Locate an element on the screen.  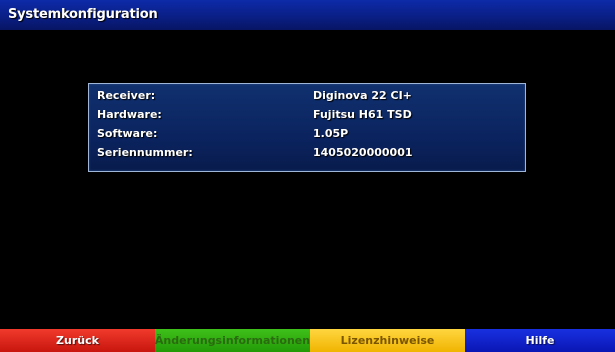
green-change-info-button: Änderungsinformationen is located at coordinates (232, 340).